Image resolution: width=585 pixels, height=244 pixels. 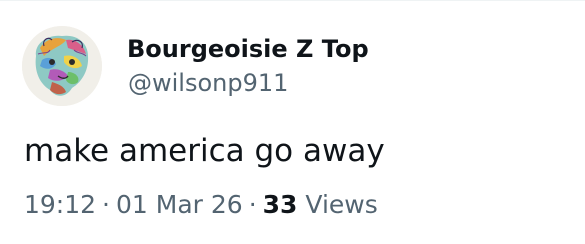 I want to click on author-handle: @wilsonp911, so click(x=208, y=83).